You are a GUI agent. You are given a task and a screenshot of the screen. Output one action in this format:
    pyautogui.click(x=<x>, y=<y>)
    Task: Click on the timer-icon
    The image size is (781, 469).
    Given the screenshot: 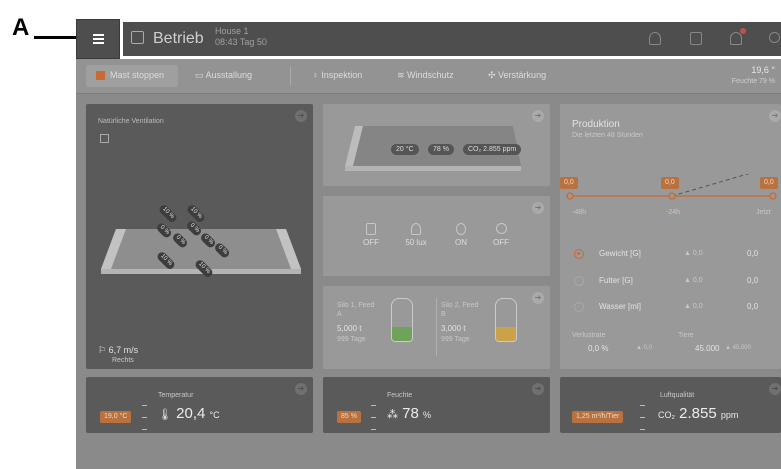 What is the action you would take?
    pyautogui.click(x=501, y=228)
    